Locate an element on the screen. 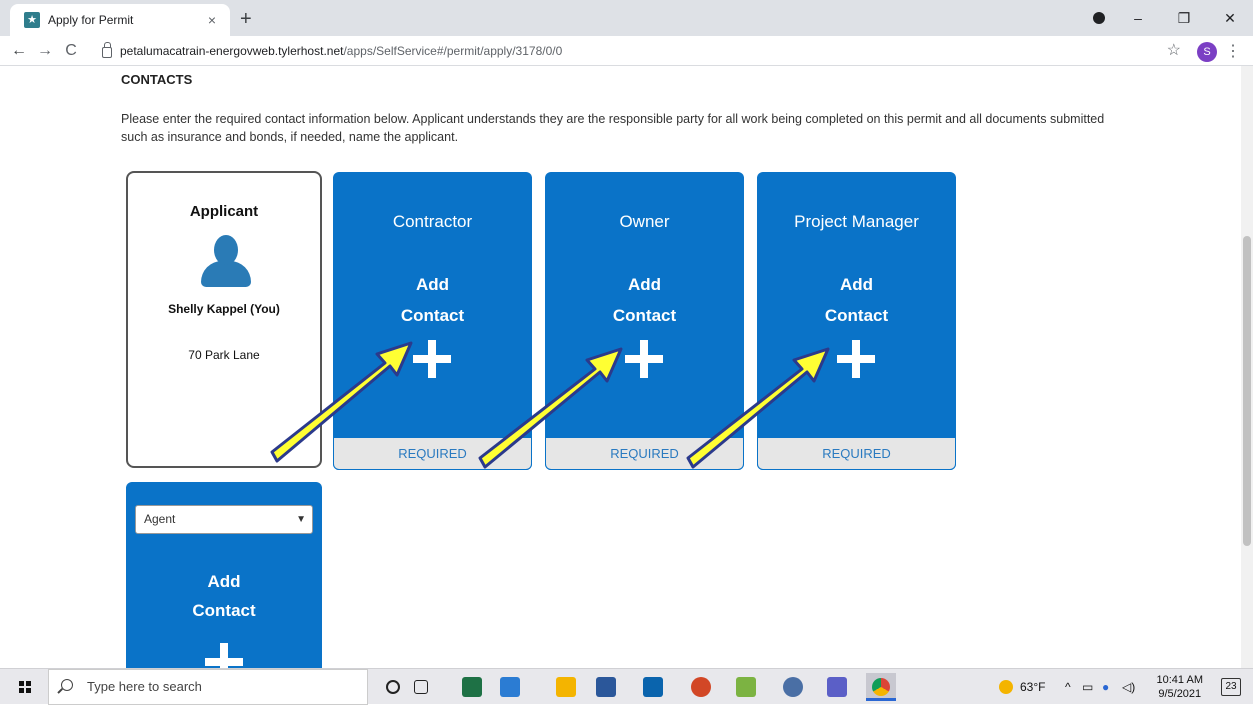  clock-date: 9/5/2021 is located at coordinates (1180, 694).